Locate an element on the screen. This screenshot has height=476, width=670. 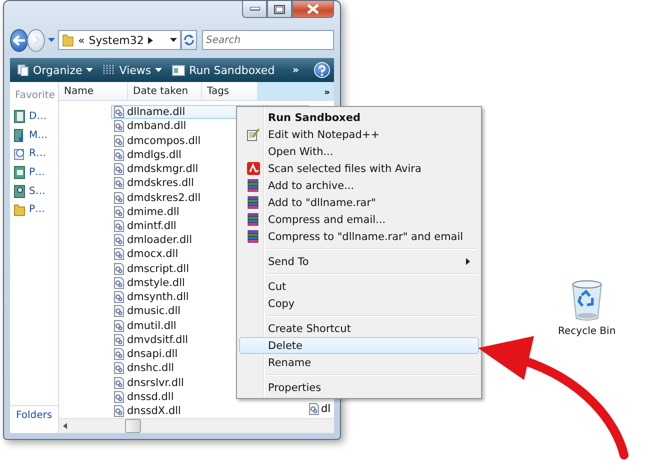
file-item: dnssdX.dll is located at coordinates (210, 411).